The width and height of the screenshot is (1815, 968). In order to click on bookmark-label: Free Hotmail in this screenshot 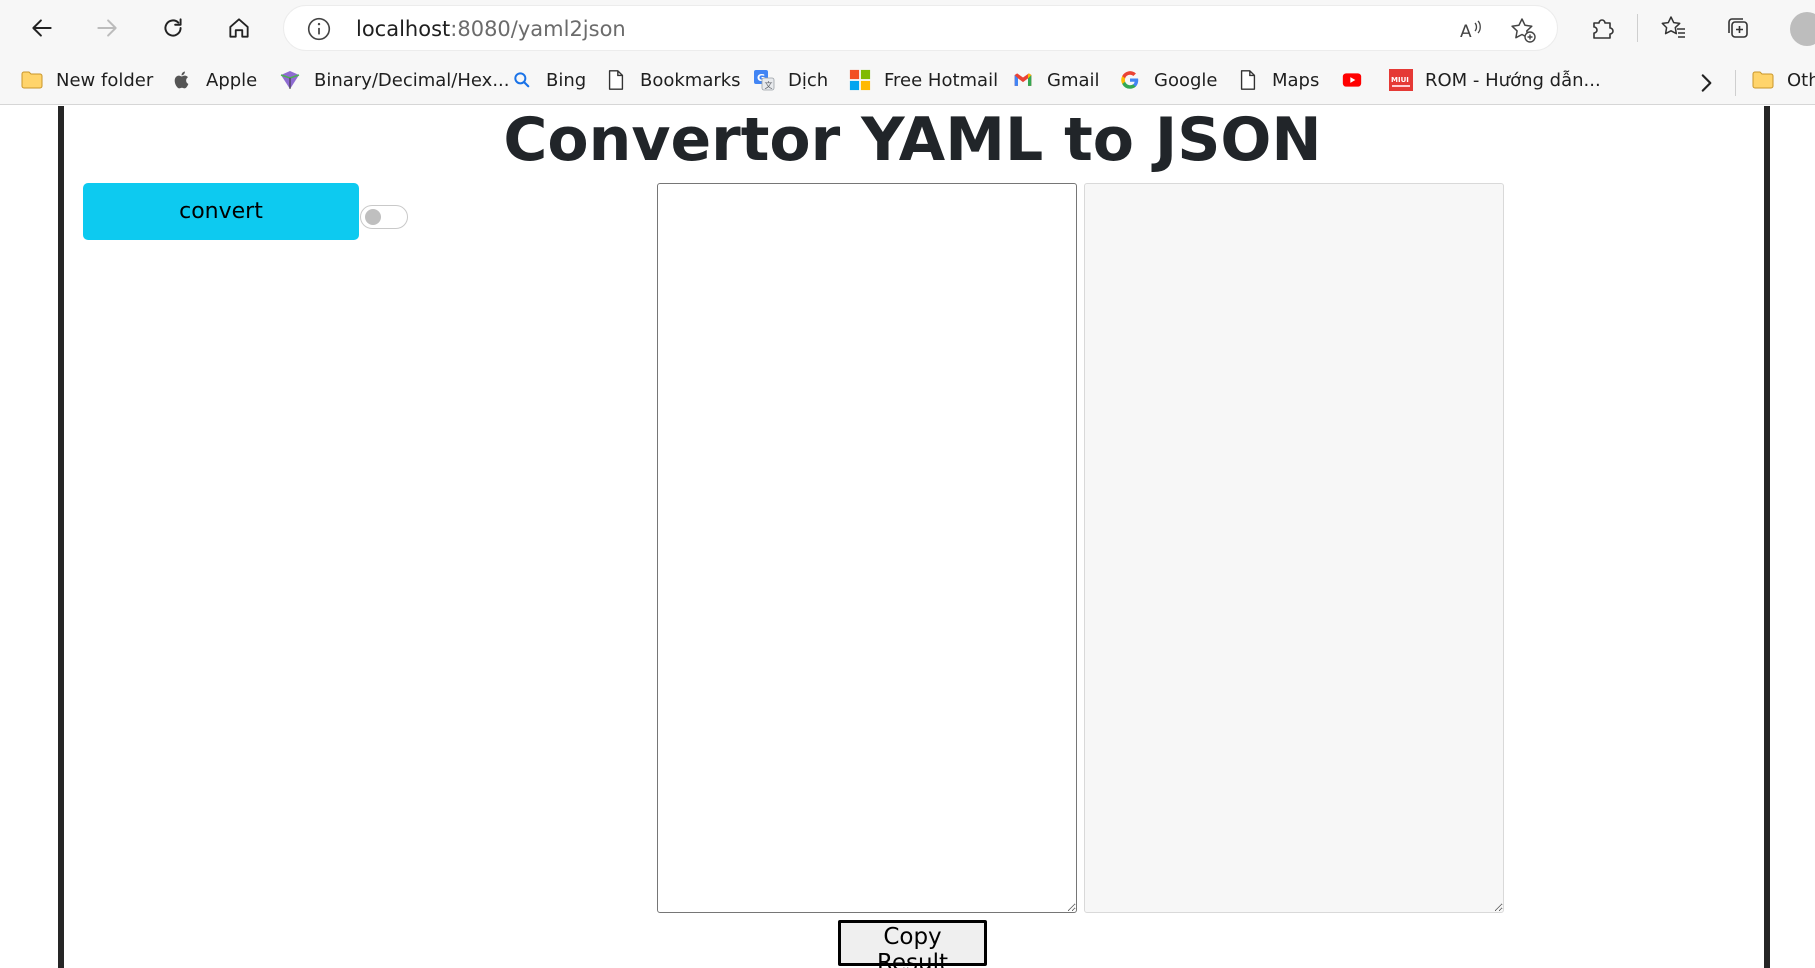, I will do `click(941, 80)`.